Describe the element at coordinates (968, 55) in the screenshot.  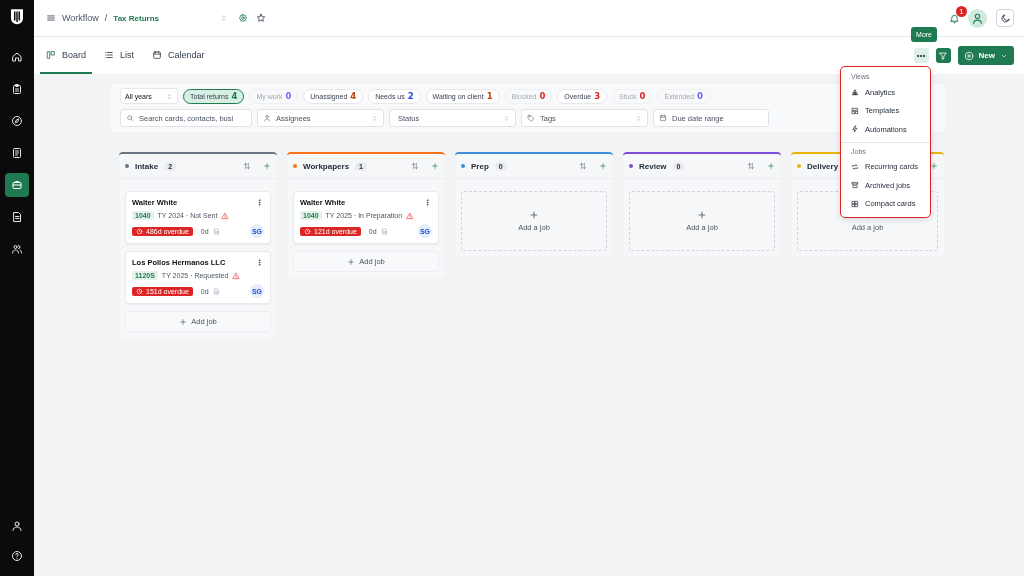
I see `plus-circle-icon` at that location.